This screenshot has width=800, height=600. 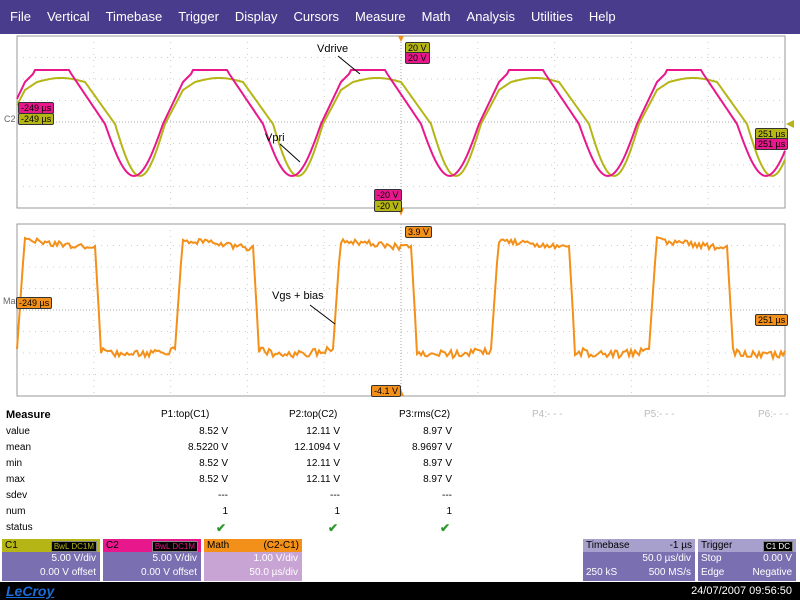 I want to click on vgs-leader, so click(x=322, y=314).